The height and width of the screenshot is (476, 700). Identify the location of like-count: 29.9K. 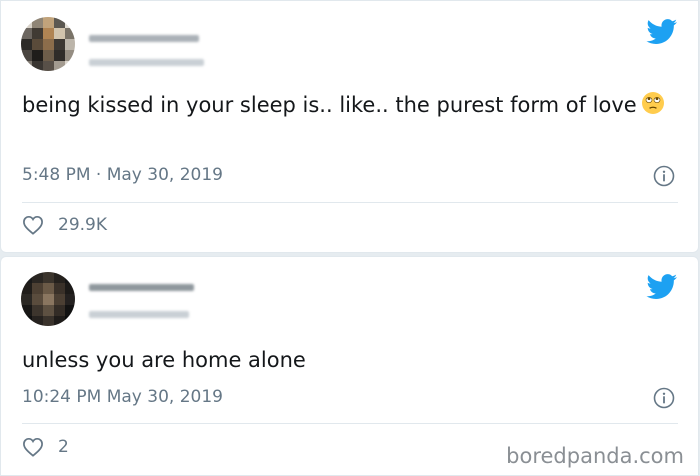
(82, 225).